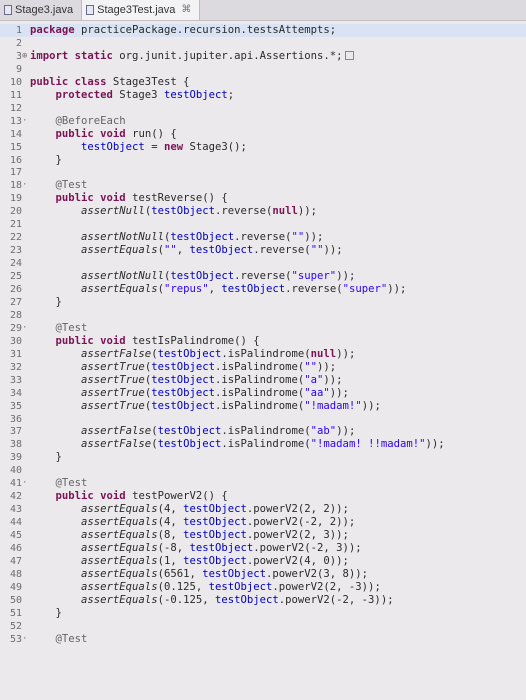 The image size is (526, 700). What do you see at coordinates (15, 600) in the screenshot?
I see `line-number: 50` at bounding box center [15, 600].